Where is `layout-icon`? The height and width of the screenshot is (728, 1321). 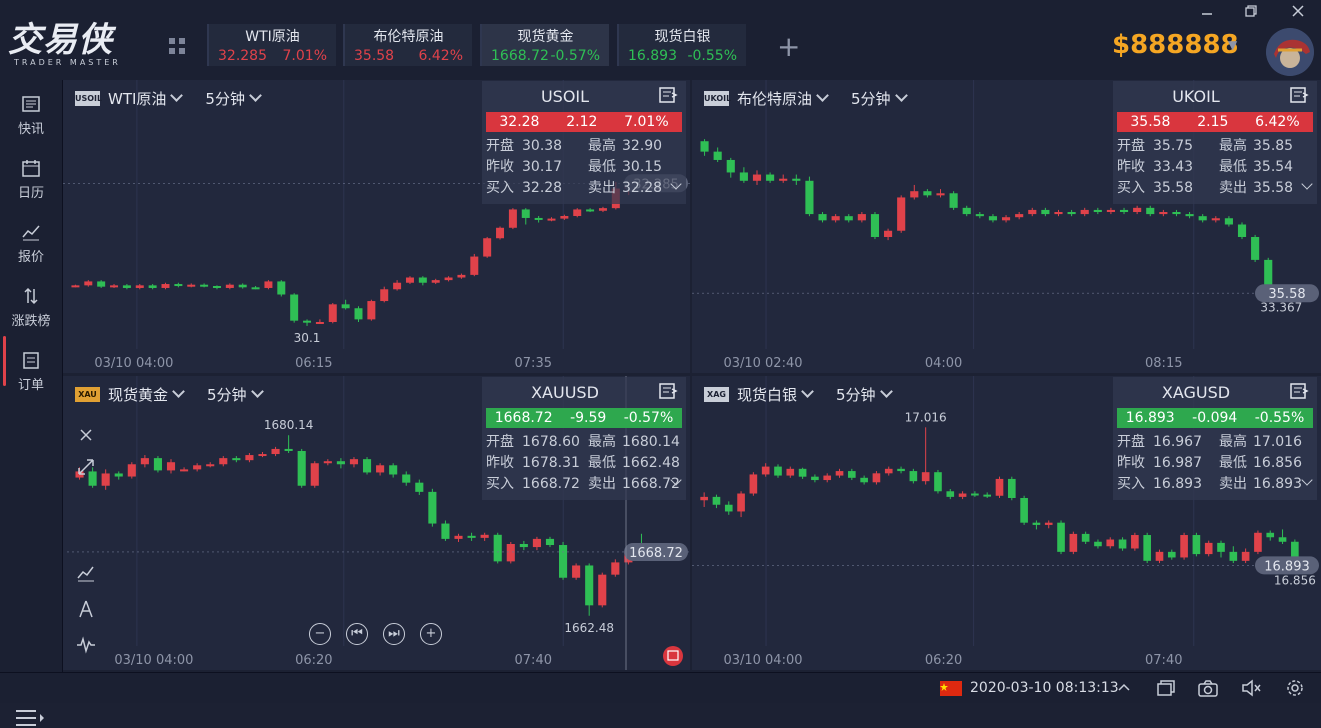
layout-icon is located at coordinates (1166, 688).